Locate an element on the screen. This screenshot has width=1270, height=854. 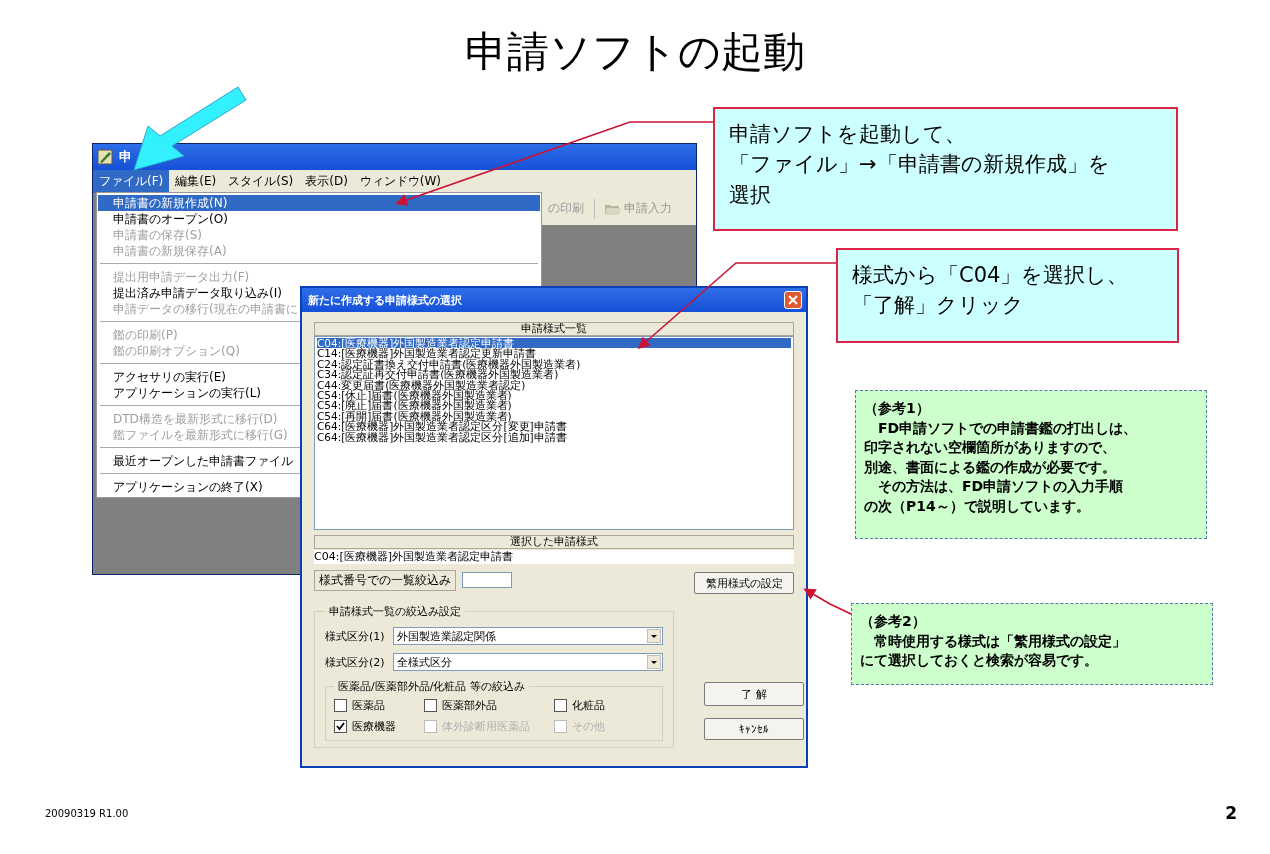
group-title: 申請様式一覧の絞込み設定 is located at coordinates (395, 611).